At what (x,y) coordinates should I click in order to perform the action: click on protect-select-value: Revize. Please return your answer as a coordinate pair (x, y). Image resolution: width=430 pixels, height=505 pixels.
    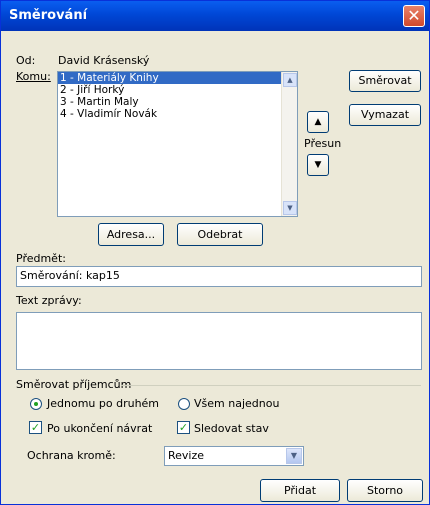
    Looking at the image, I should click on (186, 455).